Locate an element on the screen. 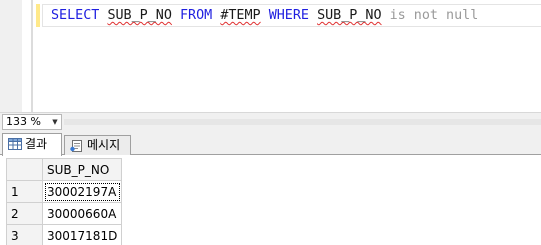 The height and width of the screenshot is (245, 541). sql-filter-column: SUB_P_NO is located at coordinates (349, 15).